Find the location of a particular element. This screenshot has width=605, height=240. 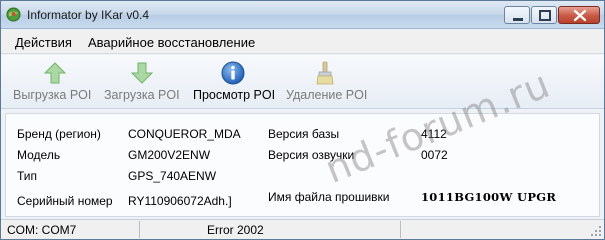

view-poi-button: Просмотр POI is located at coordinates (233, 82).